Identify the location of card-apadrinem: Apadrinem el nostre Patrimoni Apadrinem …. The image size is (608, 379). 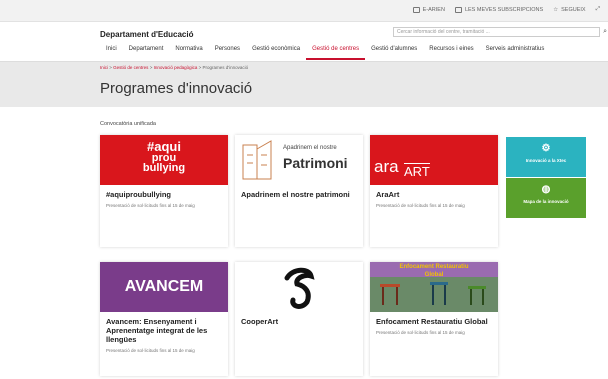
(299, 191).